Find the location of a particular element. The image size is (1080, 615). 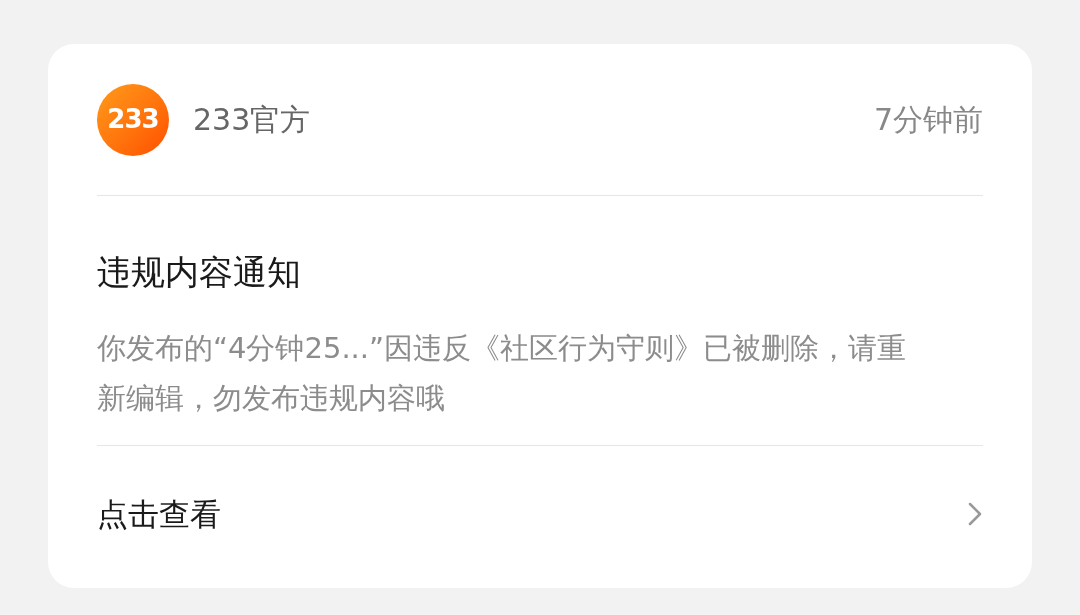

chevron-right-icon is located at coordinates (975, 514).